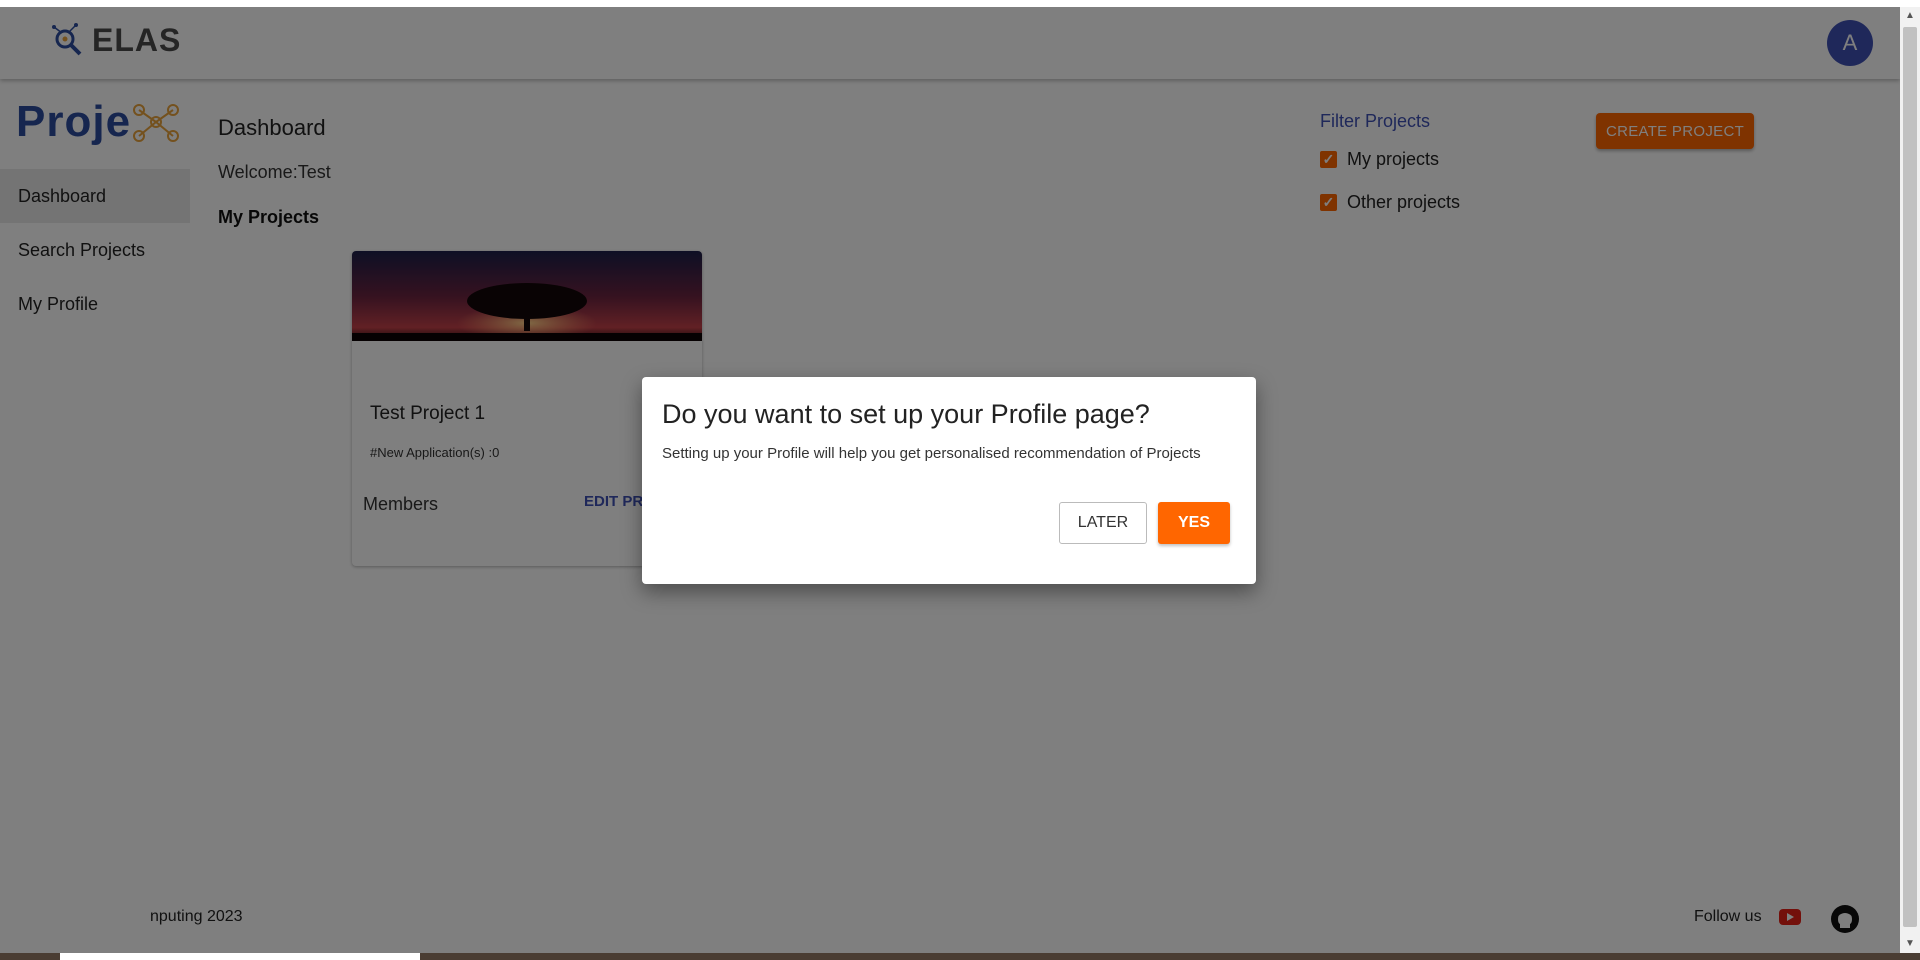 The height and width of the screenshot is (960, 1920). What do you see at coordinates (906, 414) in the screenshot?
I see `dialog-title: Do you want to set up your Profile page?` at bounding box center [906, 414].